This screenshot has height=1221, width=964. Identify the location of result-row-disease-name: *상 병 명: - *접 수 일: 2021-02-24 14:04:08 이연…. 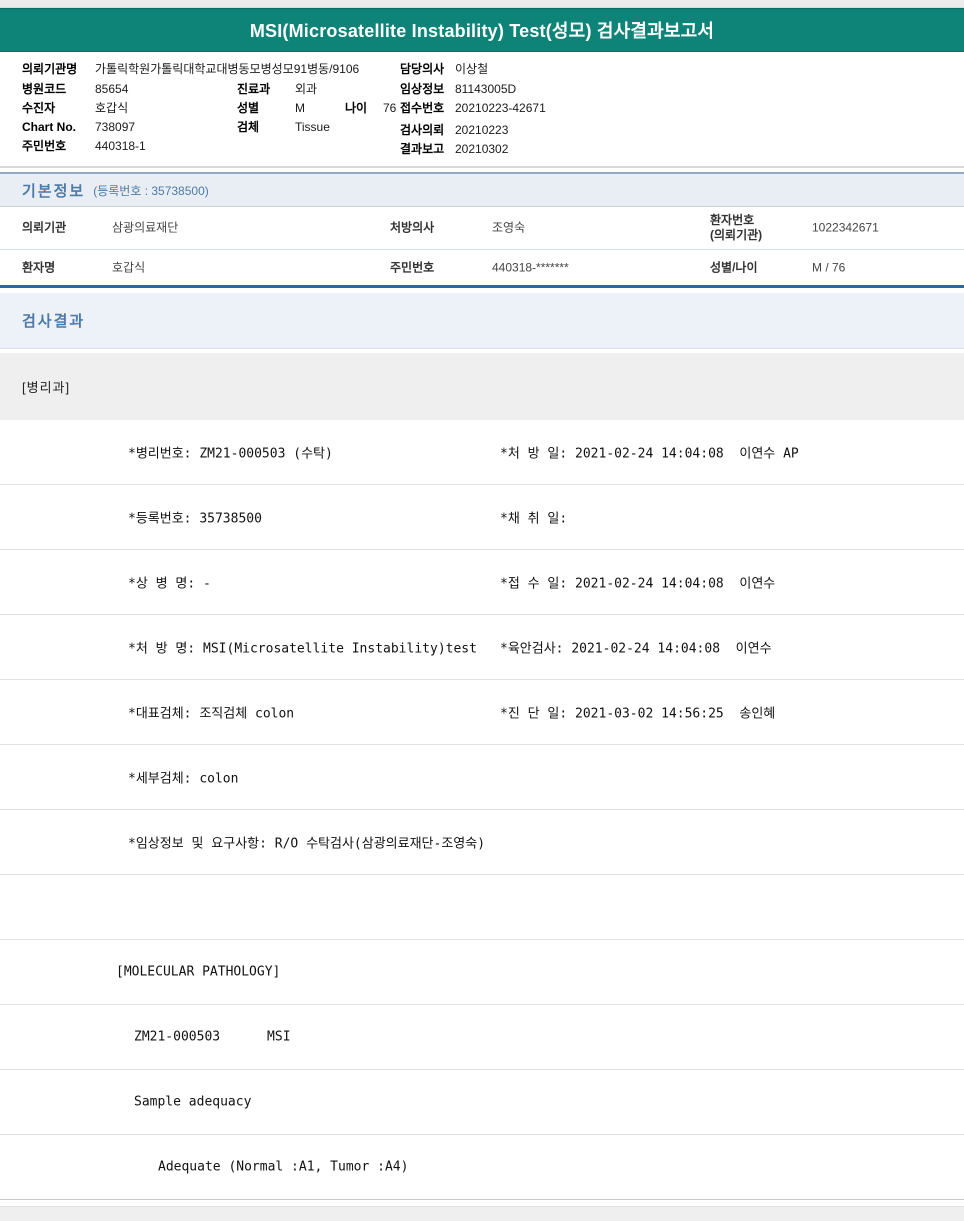
(482, 582).